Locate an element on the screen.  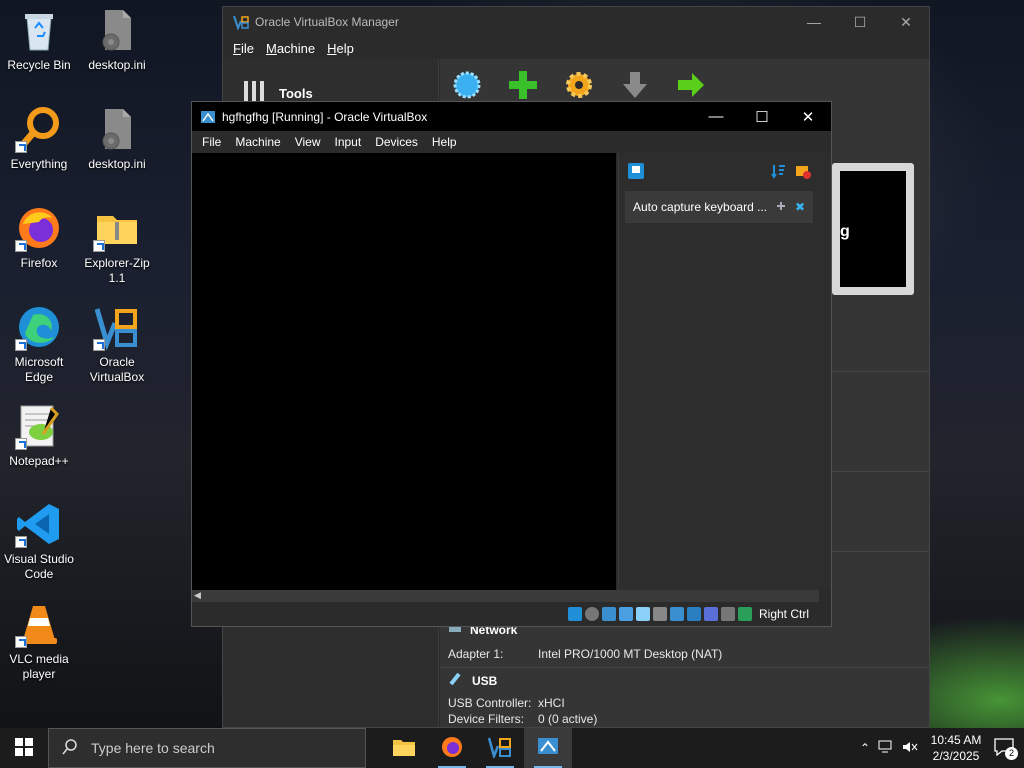
desktop-icon-firefox: Firefox is located at coordinates (39, 237).